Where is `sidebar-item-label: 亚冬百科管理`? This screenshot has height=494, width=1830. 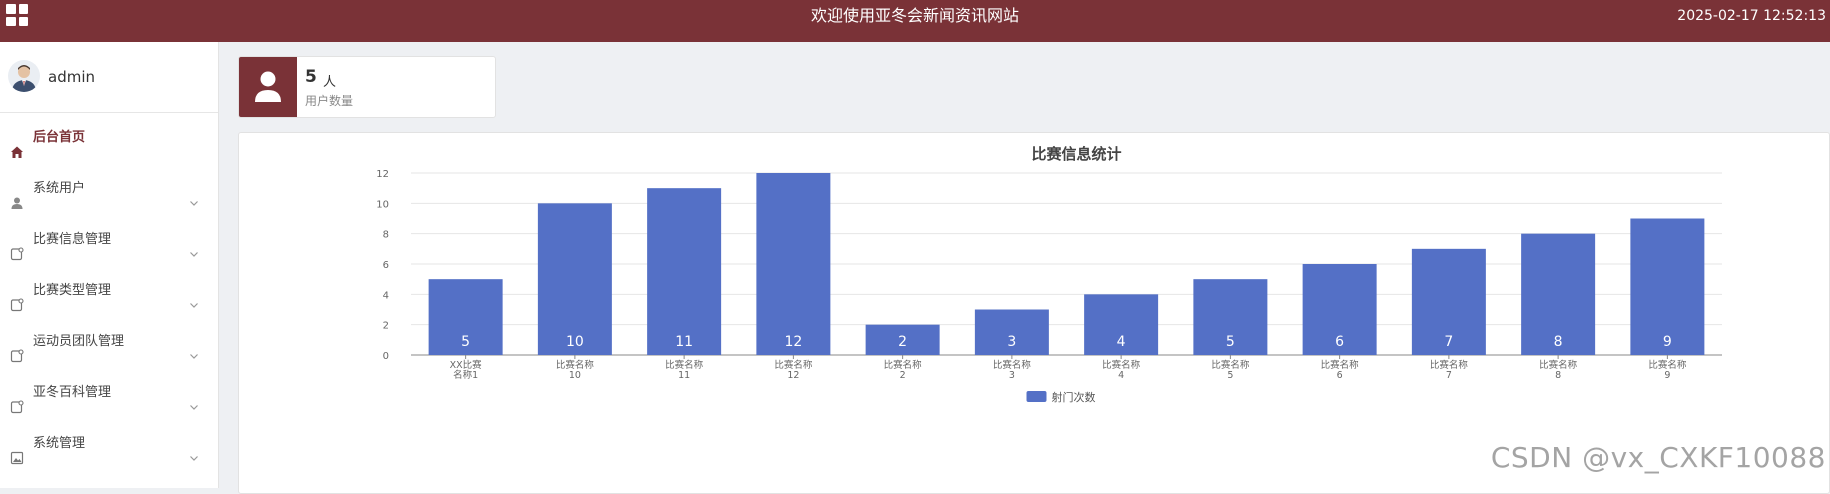
sidebar-item-label: 亚冬百科管理 is located at coordinates (72, 392).